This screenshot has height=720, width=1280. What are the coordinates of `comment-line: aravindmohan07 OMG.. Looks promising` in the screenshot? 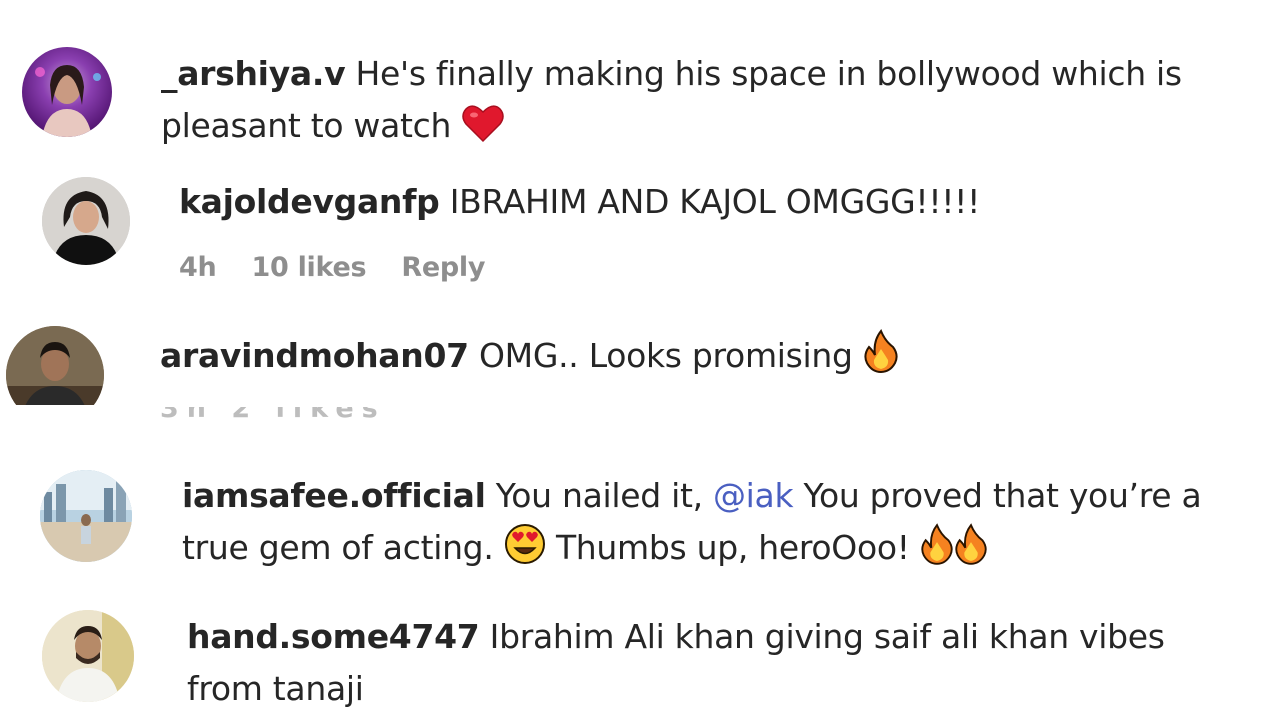 It's located at (700, 358).